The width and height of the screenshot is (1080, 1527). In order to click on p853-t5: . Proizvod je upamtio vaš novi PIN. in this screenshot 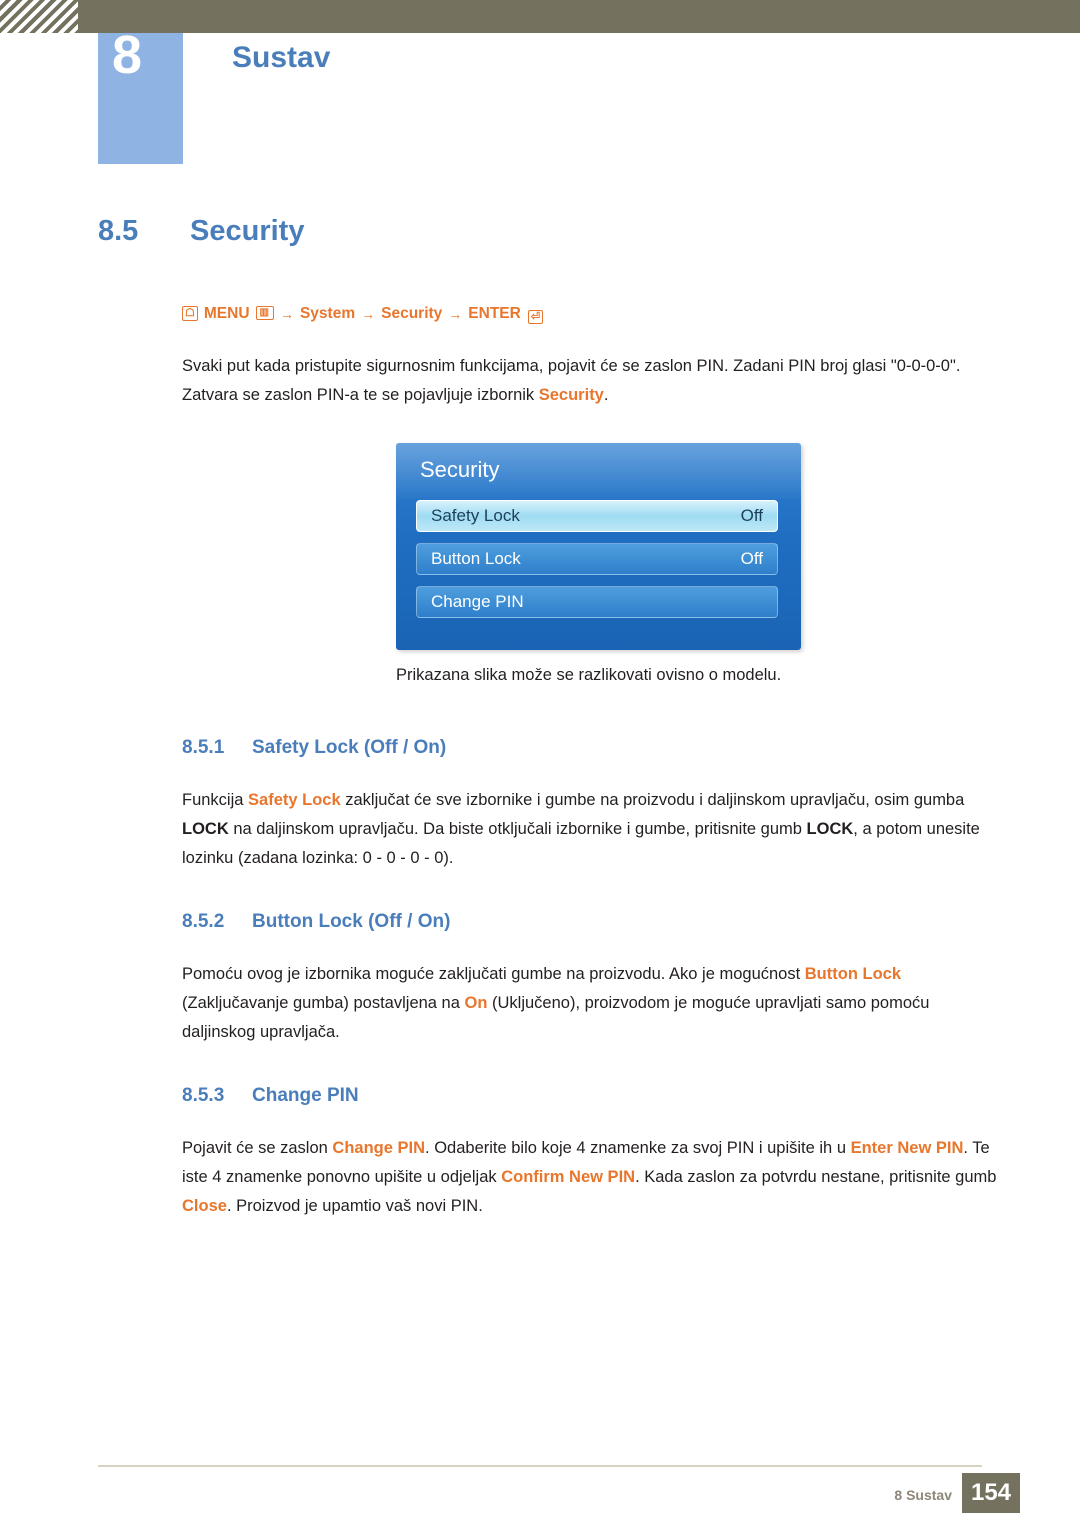, I will do `click(354, 1206)`.